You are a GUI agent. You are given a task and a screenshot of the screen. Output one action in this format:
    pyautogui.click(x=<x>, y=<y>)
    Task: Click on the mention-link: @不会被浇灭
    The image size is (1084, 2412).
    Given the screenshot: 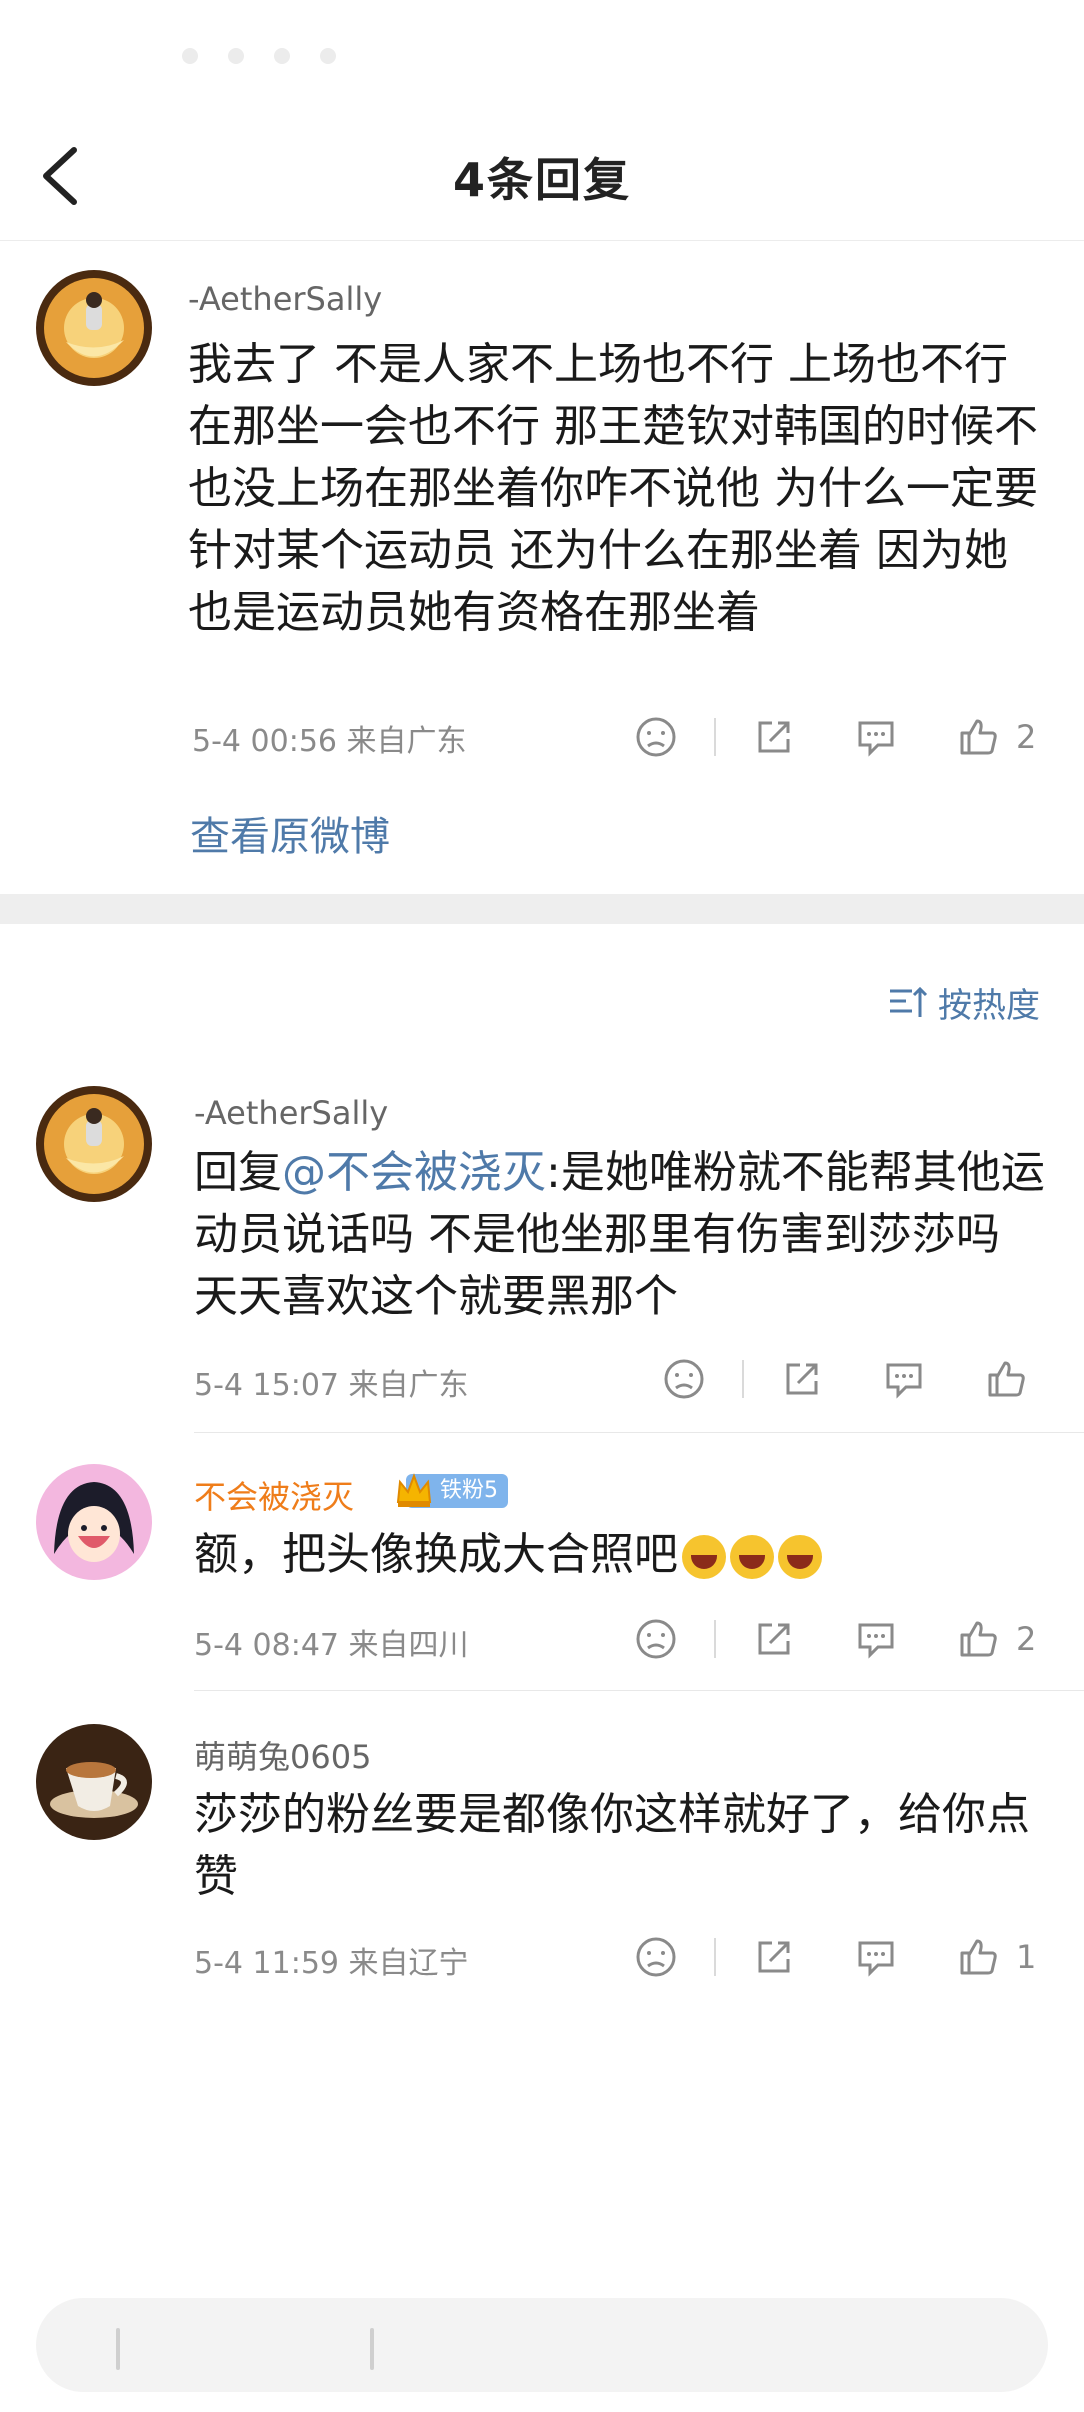 What is the action you would take?
    pyautogui.click(x=414, y=1172)
    